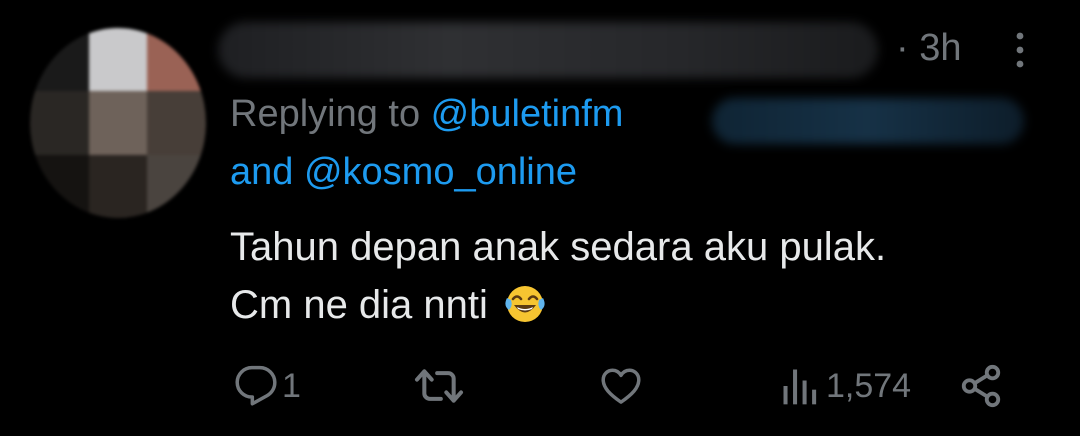 The image size is (1080, 436). I want to click on views-count: 1,574, so click(869, 386).